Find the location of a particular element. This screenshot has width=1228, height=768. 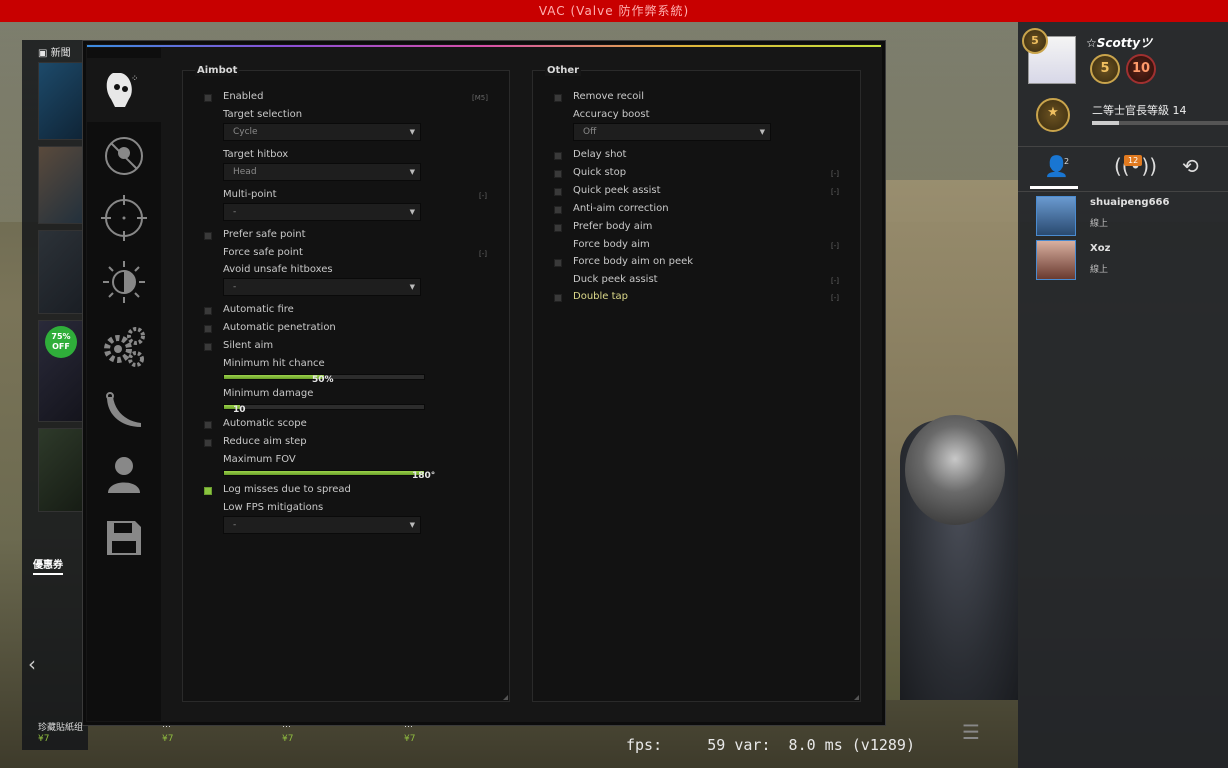

settings-sliders-icon: ☰ is located at coordinates (971, 732).